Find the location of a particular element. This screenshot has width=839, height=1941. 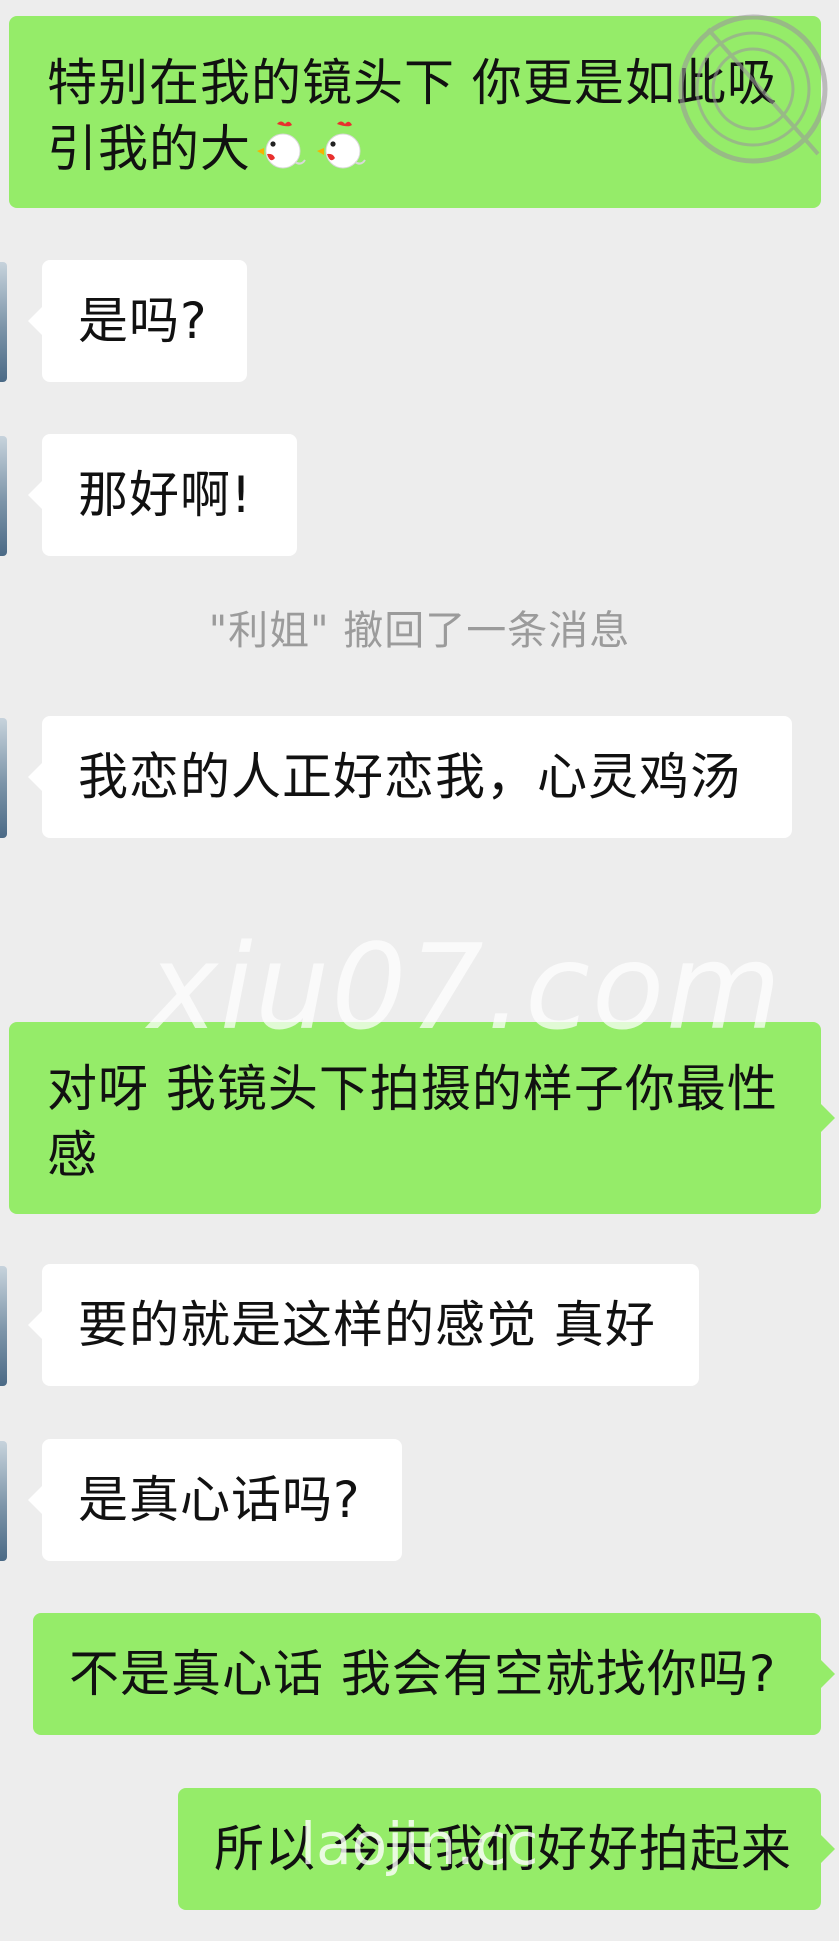

watermark-stamp-icon is located at coordinates (753, 89).